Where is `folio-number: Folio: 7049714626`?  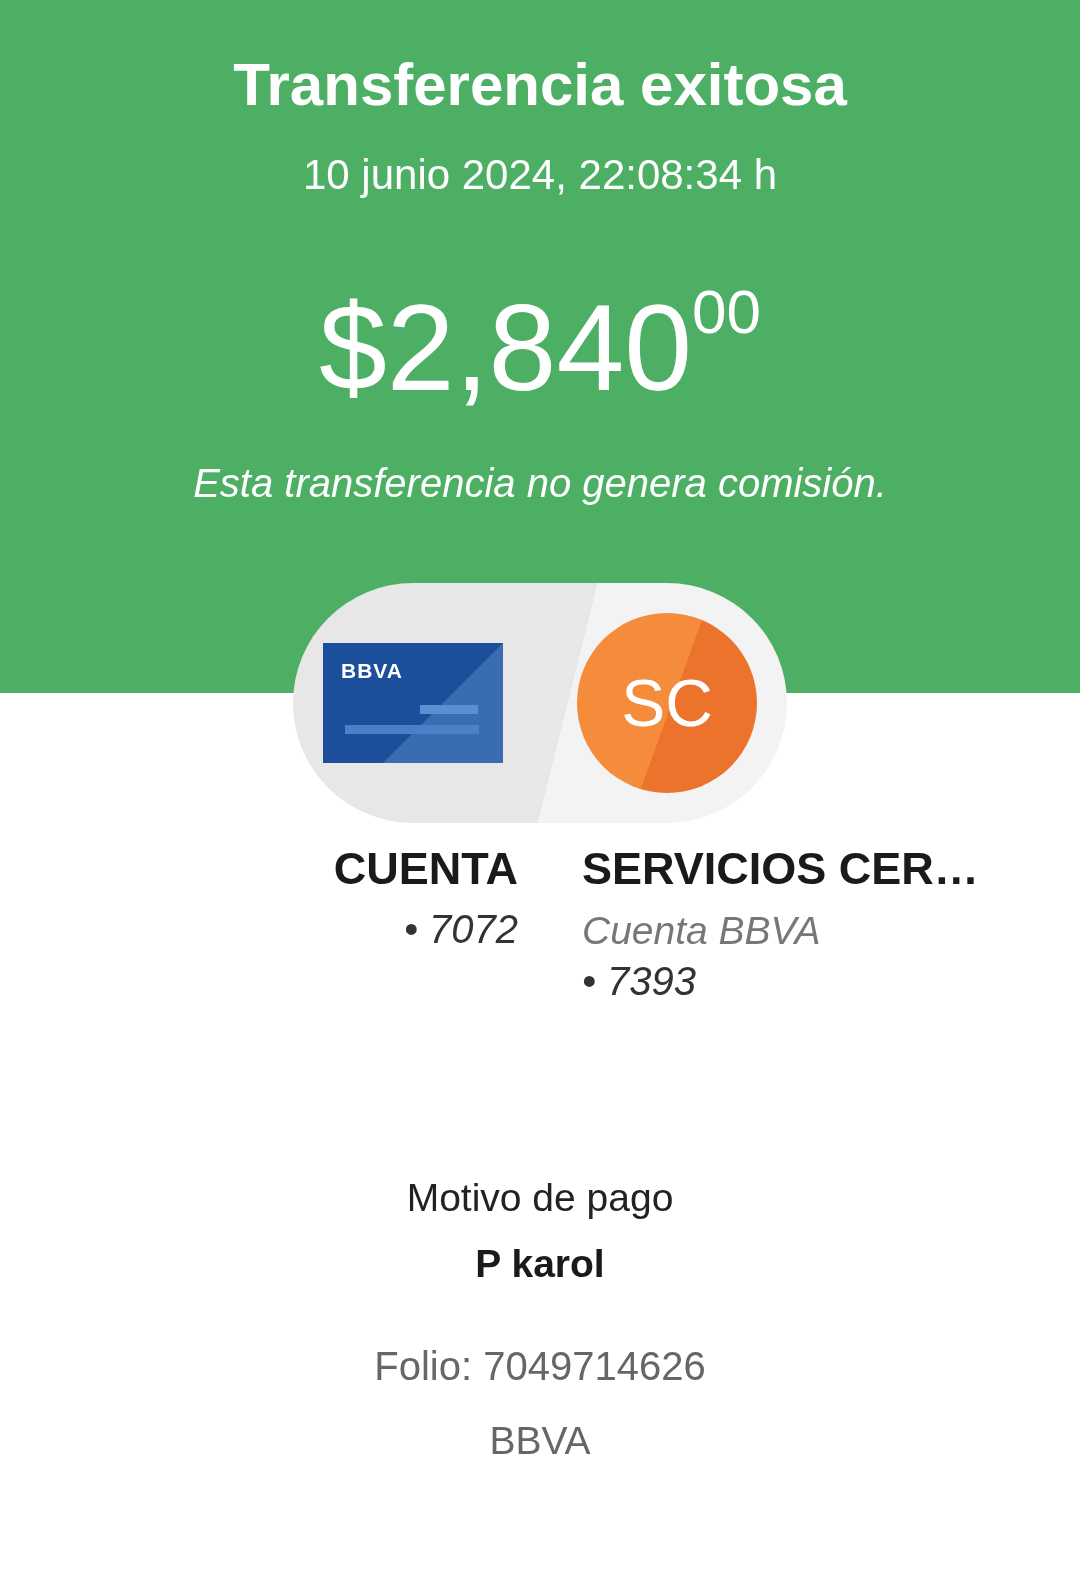 folio-number: Folio: 7049714626 is located at coordinates (540, 1366).